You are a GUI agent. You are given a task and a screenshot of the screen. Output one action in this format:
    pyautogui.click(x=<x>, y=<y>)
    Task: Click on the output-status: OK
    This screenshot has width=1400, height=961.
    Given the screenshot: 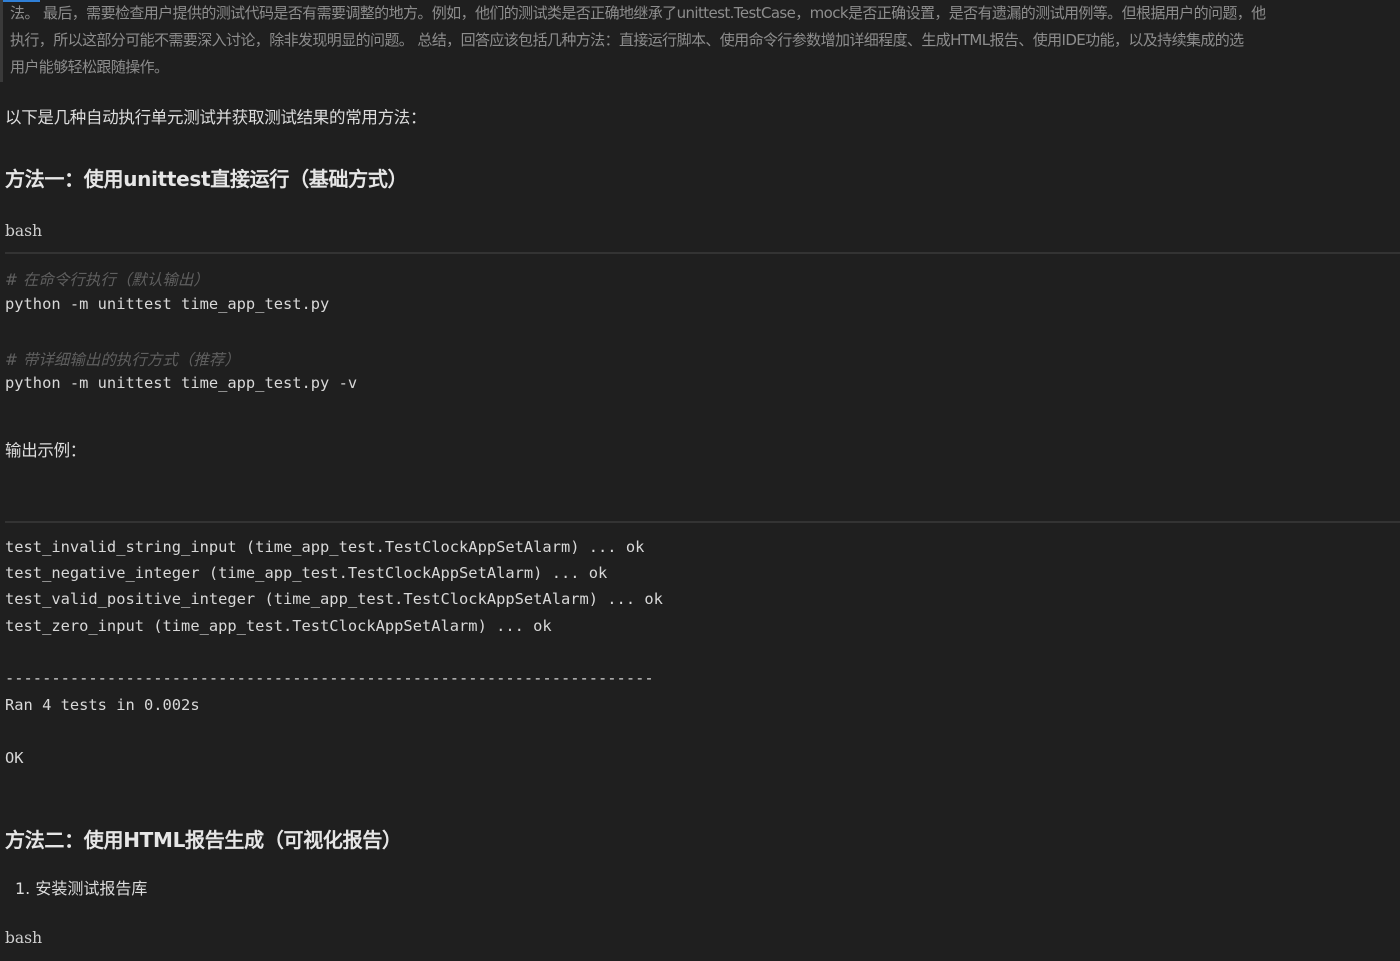 What is the action you would take?
    pyautogui.click(x=14, y=758)
    